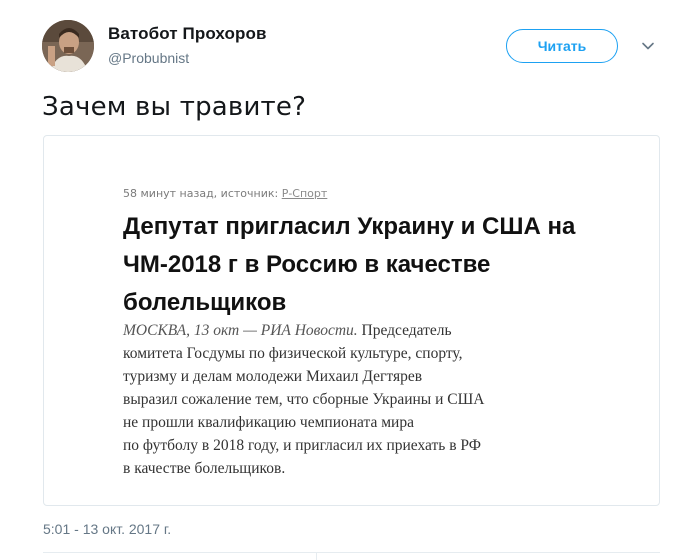  What do you see at coordinates (268, 422) in the screenshot?
I see `card-body-line: не прошли квалификацию чемпионата мира` at bounding box center [268, 422].